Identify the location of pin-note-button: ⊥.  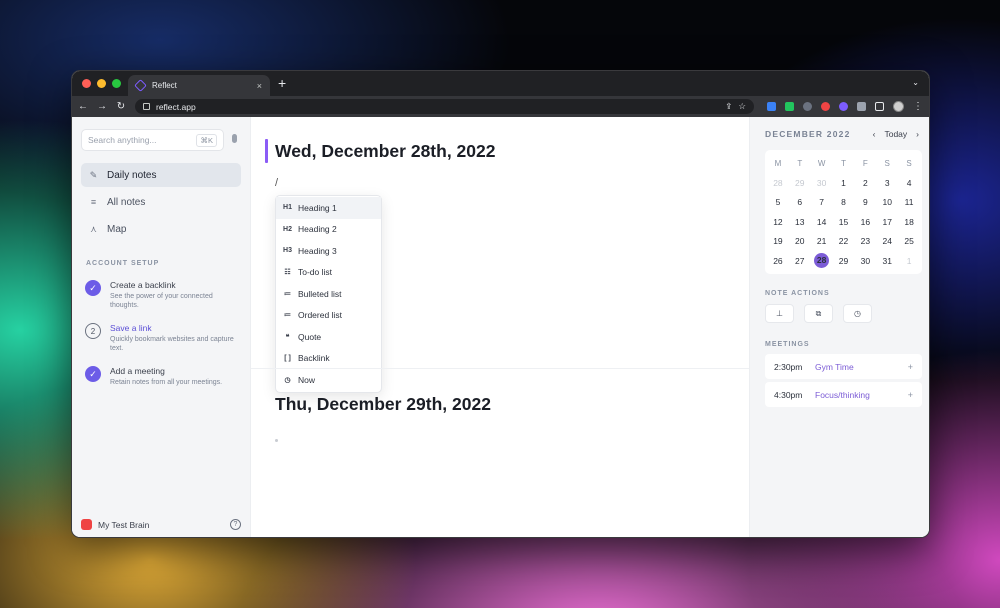
(779, 314).